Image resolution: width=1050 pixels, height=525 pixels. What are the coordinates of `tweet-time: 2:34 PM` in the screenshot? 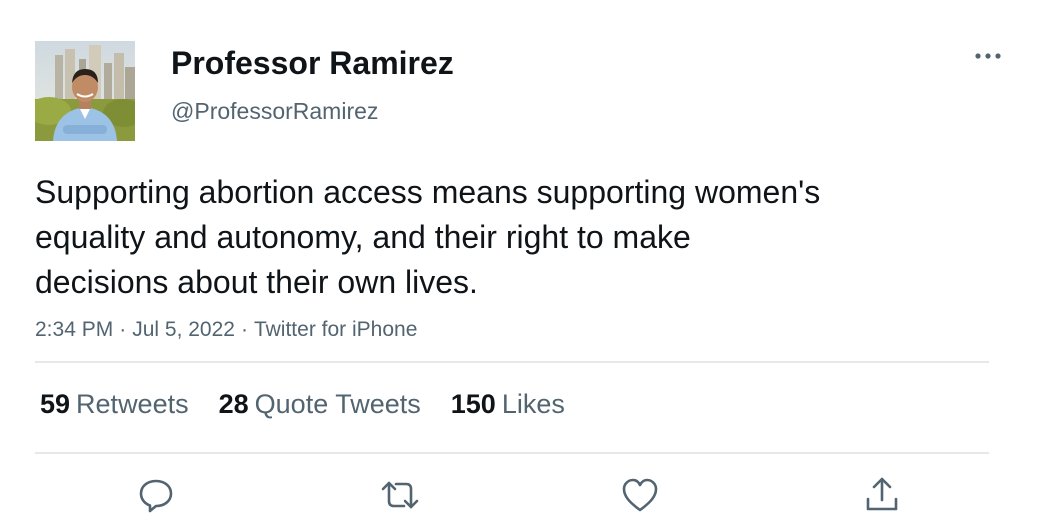 It's located at (74, 329).